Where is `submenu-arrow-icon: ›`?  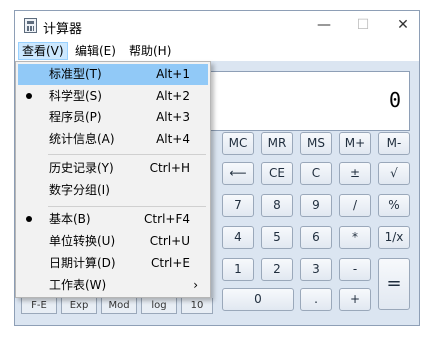
submenu-arrow-icon: › is located at coordinates (195, 285).